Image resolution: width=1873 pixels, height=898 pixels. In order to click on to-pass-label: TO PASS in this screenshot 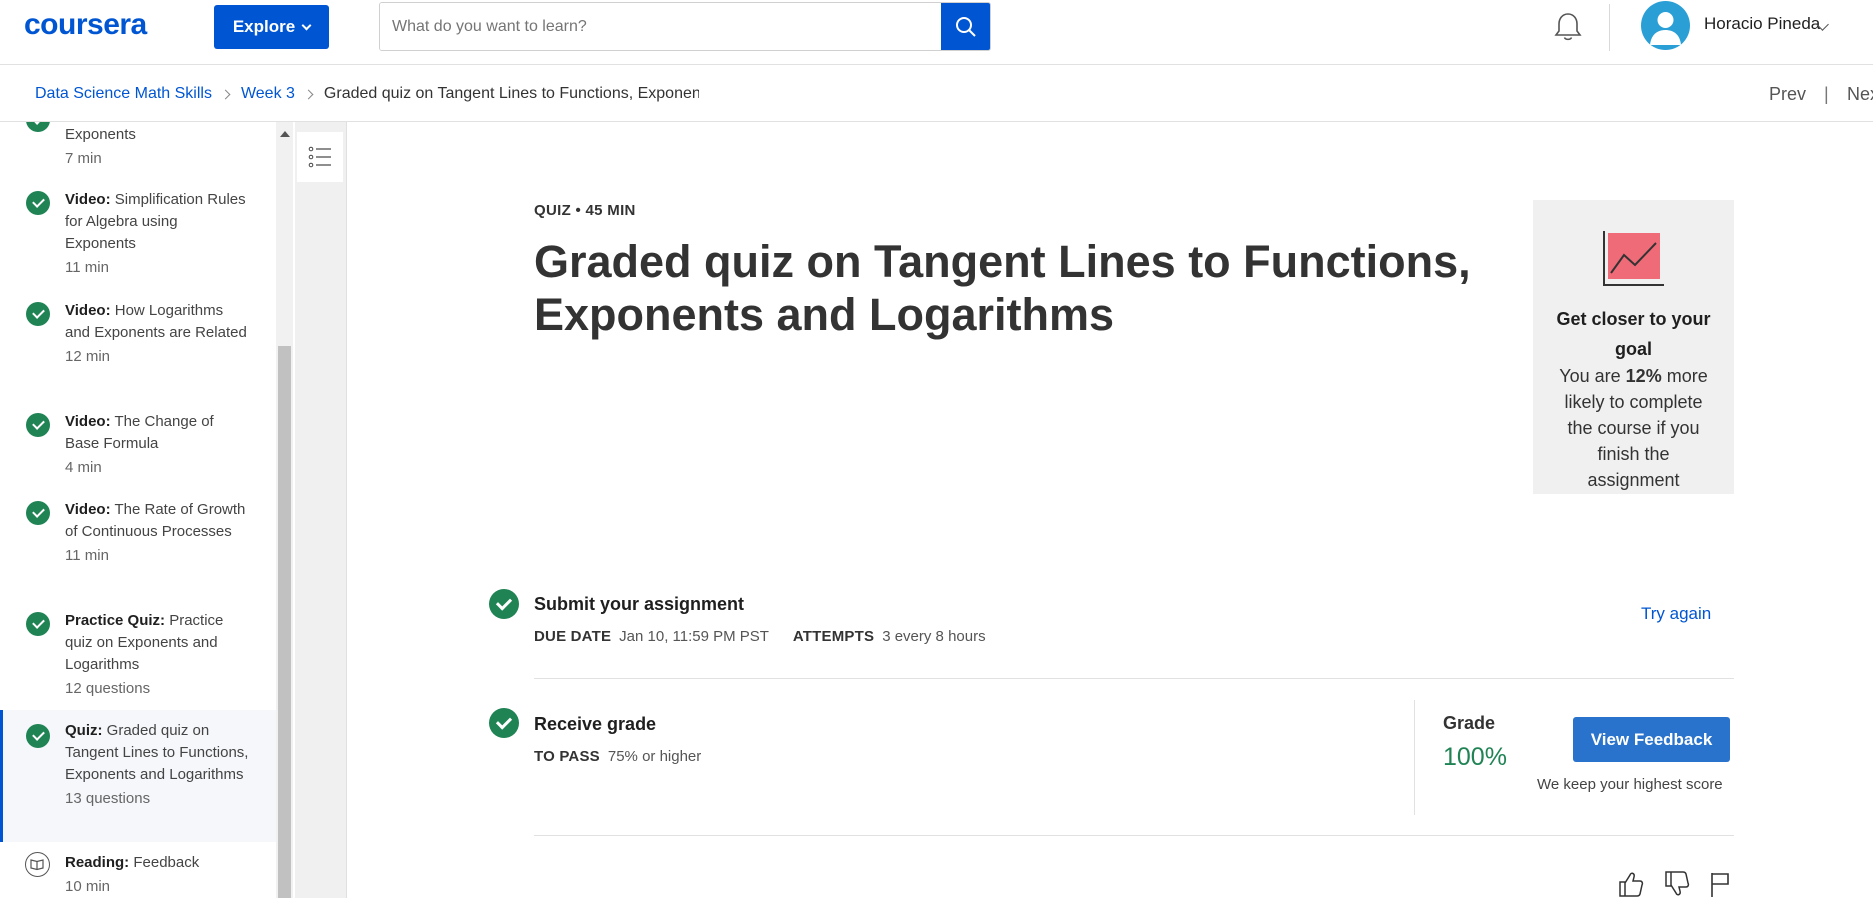, I will do `click(567, 756)`.